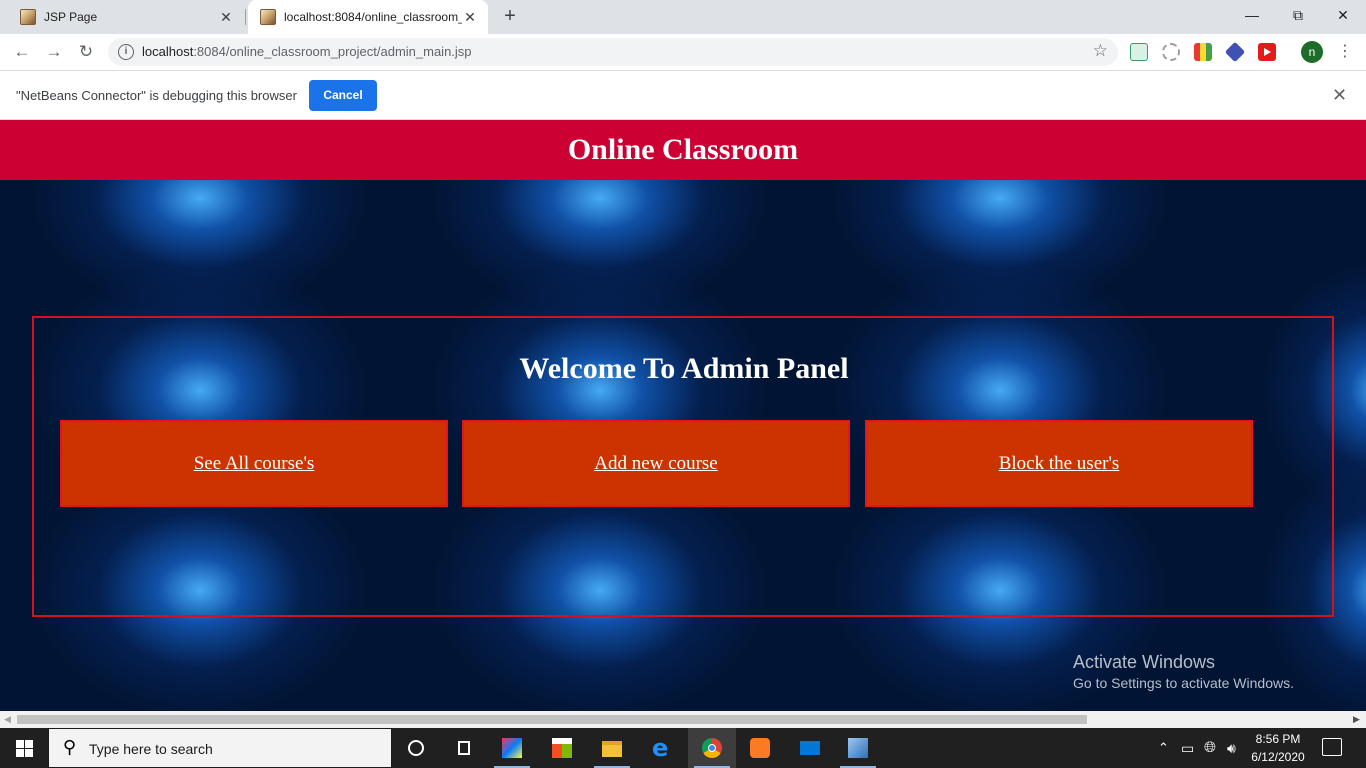 Image resolution: width=1366 pixels, height=768 pixels. I want to click on infobar-close-icon: ✕, so click(1339, 95).